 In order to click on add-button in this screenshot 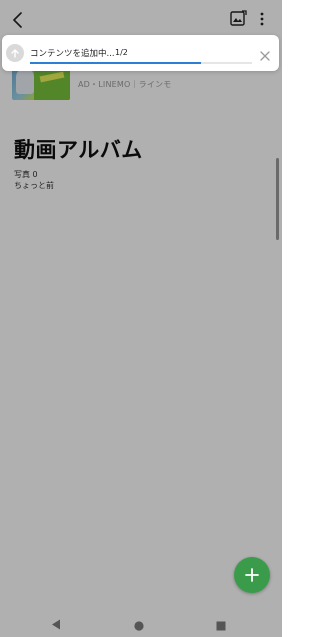, I will do `click(252, 575)`.